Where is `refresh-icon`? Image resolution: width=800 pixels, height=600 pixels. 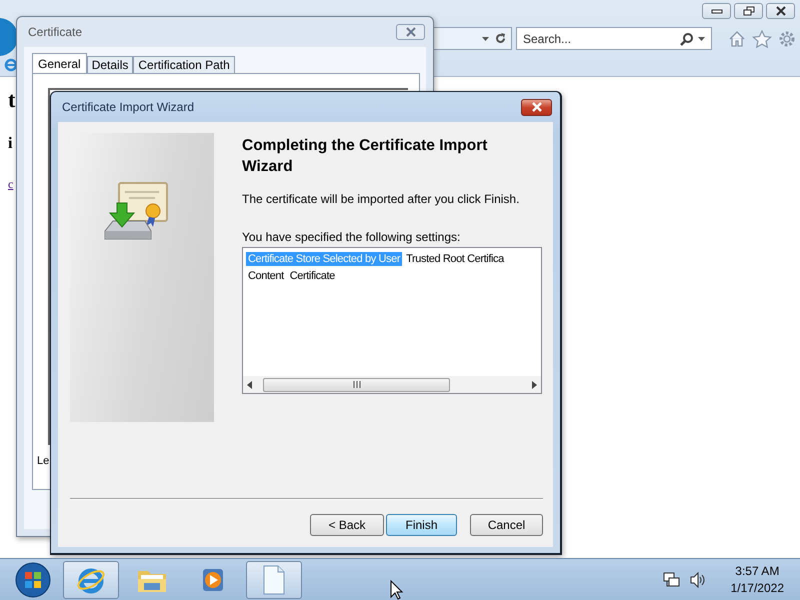
refresh-icon is located at coordinates (500, 38).